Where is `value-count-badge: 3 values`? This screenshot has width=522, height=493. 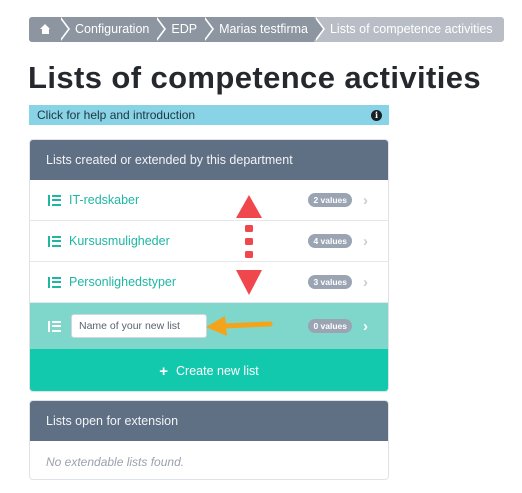 value-count-badge: 3 values is located at coordinates (330, 282).